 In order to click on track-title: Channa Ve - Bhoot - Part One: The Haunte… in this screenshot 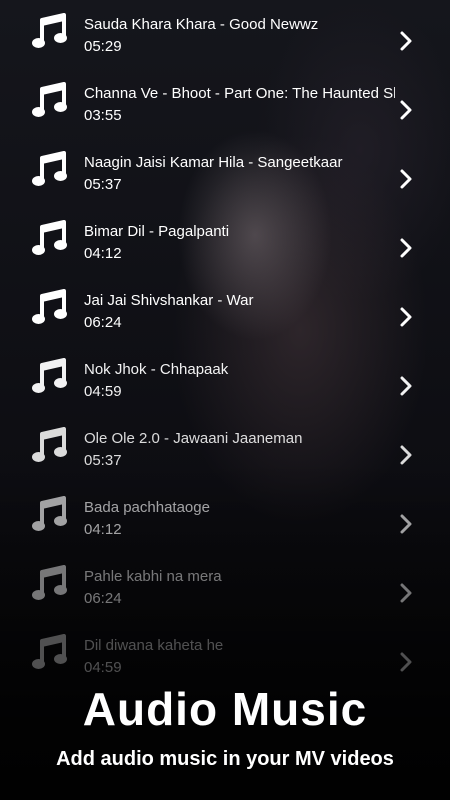, I will do `click(239, 93)`.